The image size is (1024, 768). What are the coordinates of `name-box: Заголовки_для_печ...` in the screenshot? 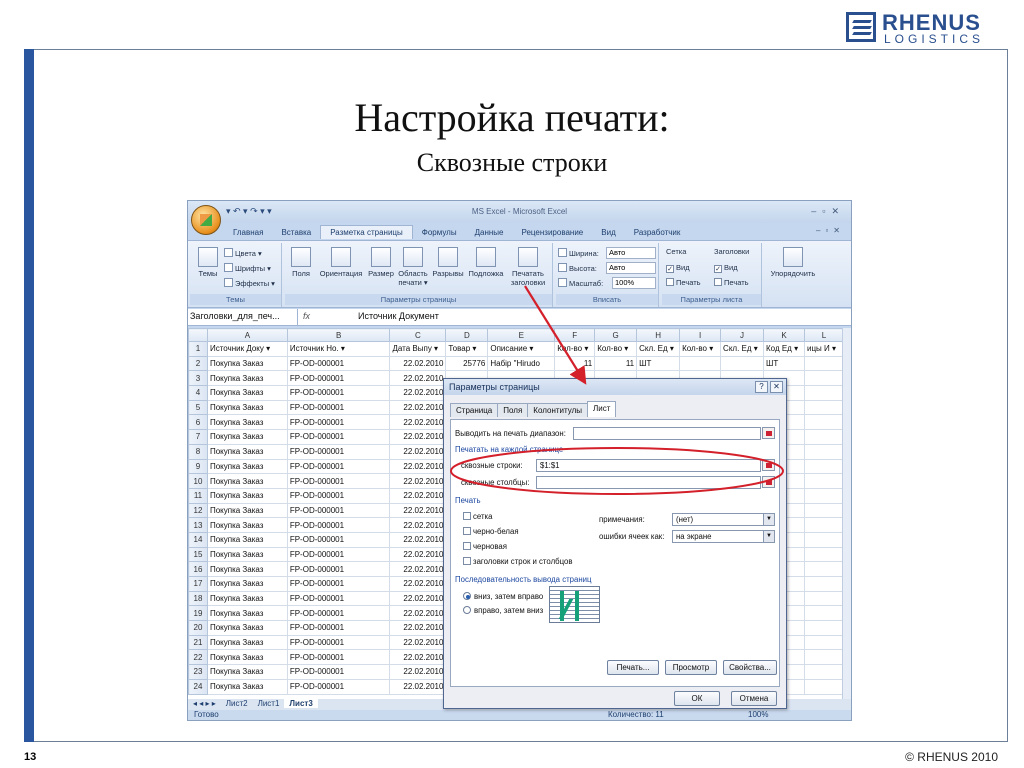 It's located at (243, 317).